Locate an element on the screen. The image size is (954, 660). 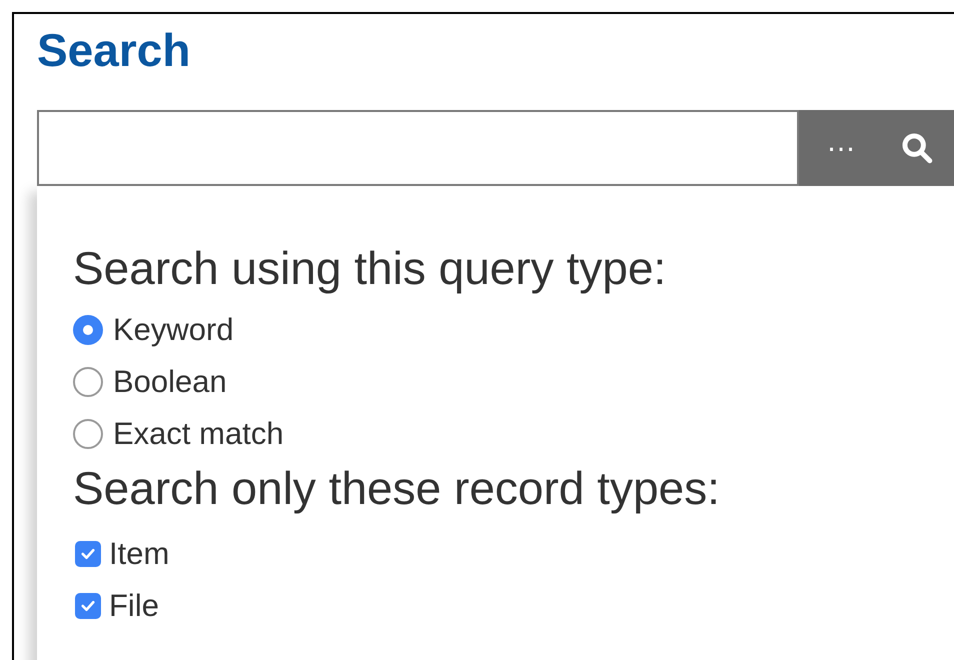
checkbox-option: Item is located at coordinates (122, 554).